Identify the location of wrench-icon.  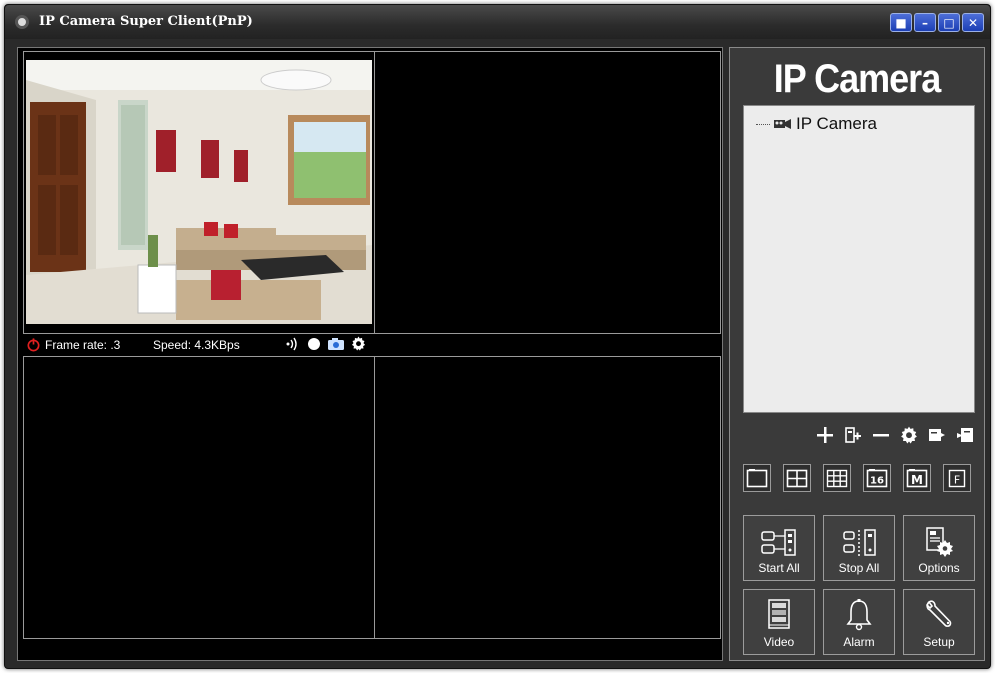
(938, 613).